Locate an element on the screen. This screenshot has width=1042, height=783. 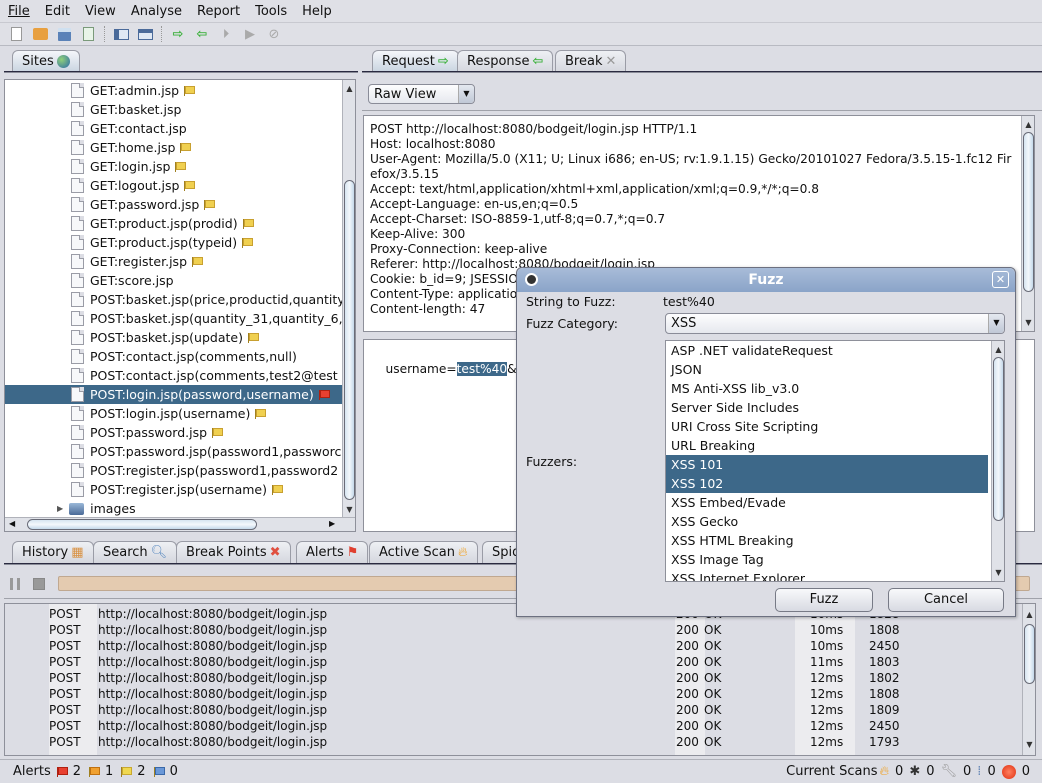
tree-item: POST:contact.jsp(comments,null) is located at coordinates (184, 356).